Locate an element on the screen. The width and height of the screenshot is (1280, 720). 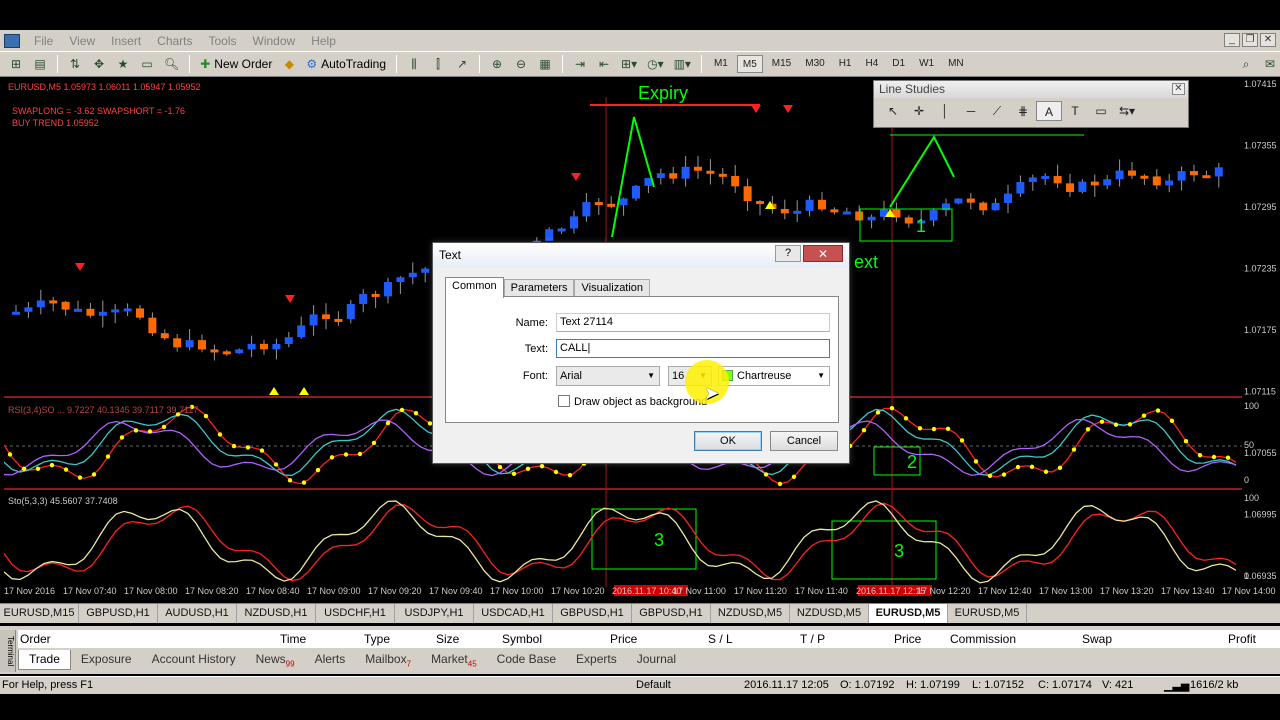
tab-visualization: Visualization is located at coordinates (612, 288).